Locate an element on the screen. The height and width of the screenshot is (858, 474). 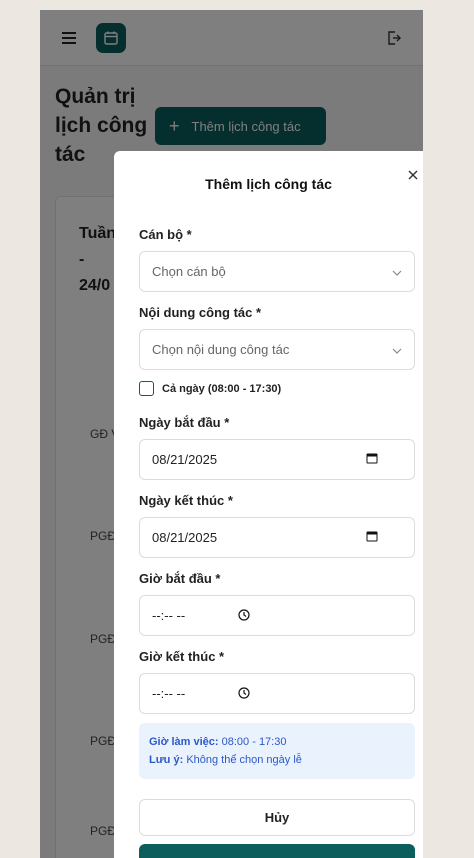
all-day-row: Cả ngày (08:00 - 17:30) is located at coordinates (210, 388).